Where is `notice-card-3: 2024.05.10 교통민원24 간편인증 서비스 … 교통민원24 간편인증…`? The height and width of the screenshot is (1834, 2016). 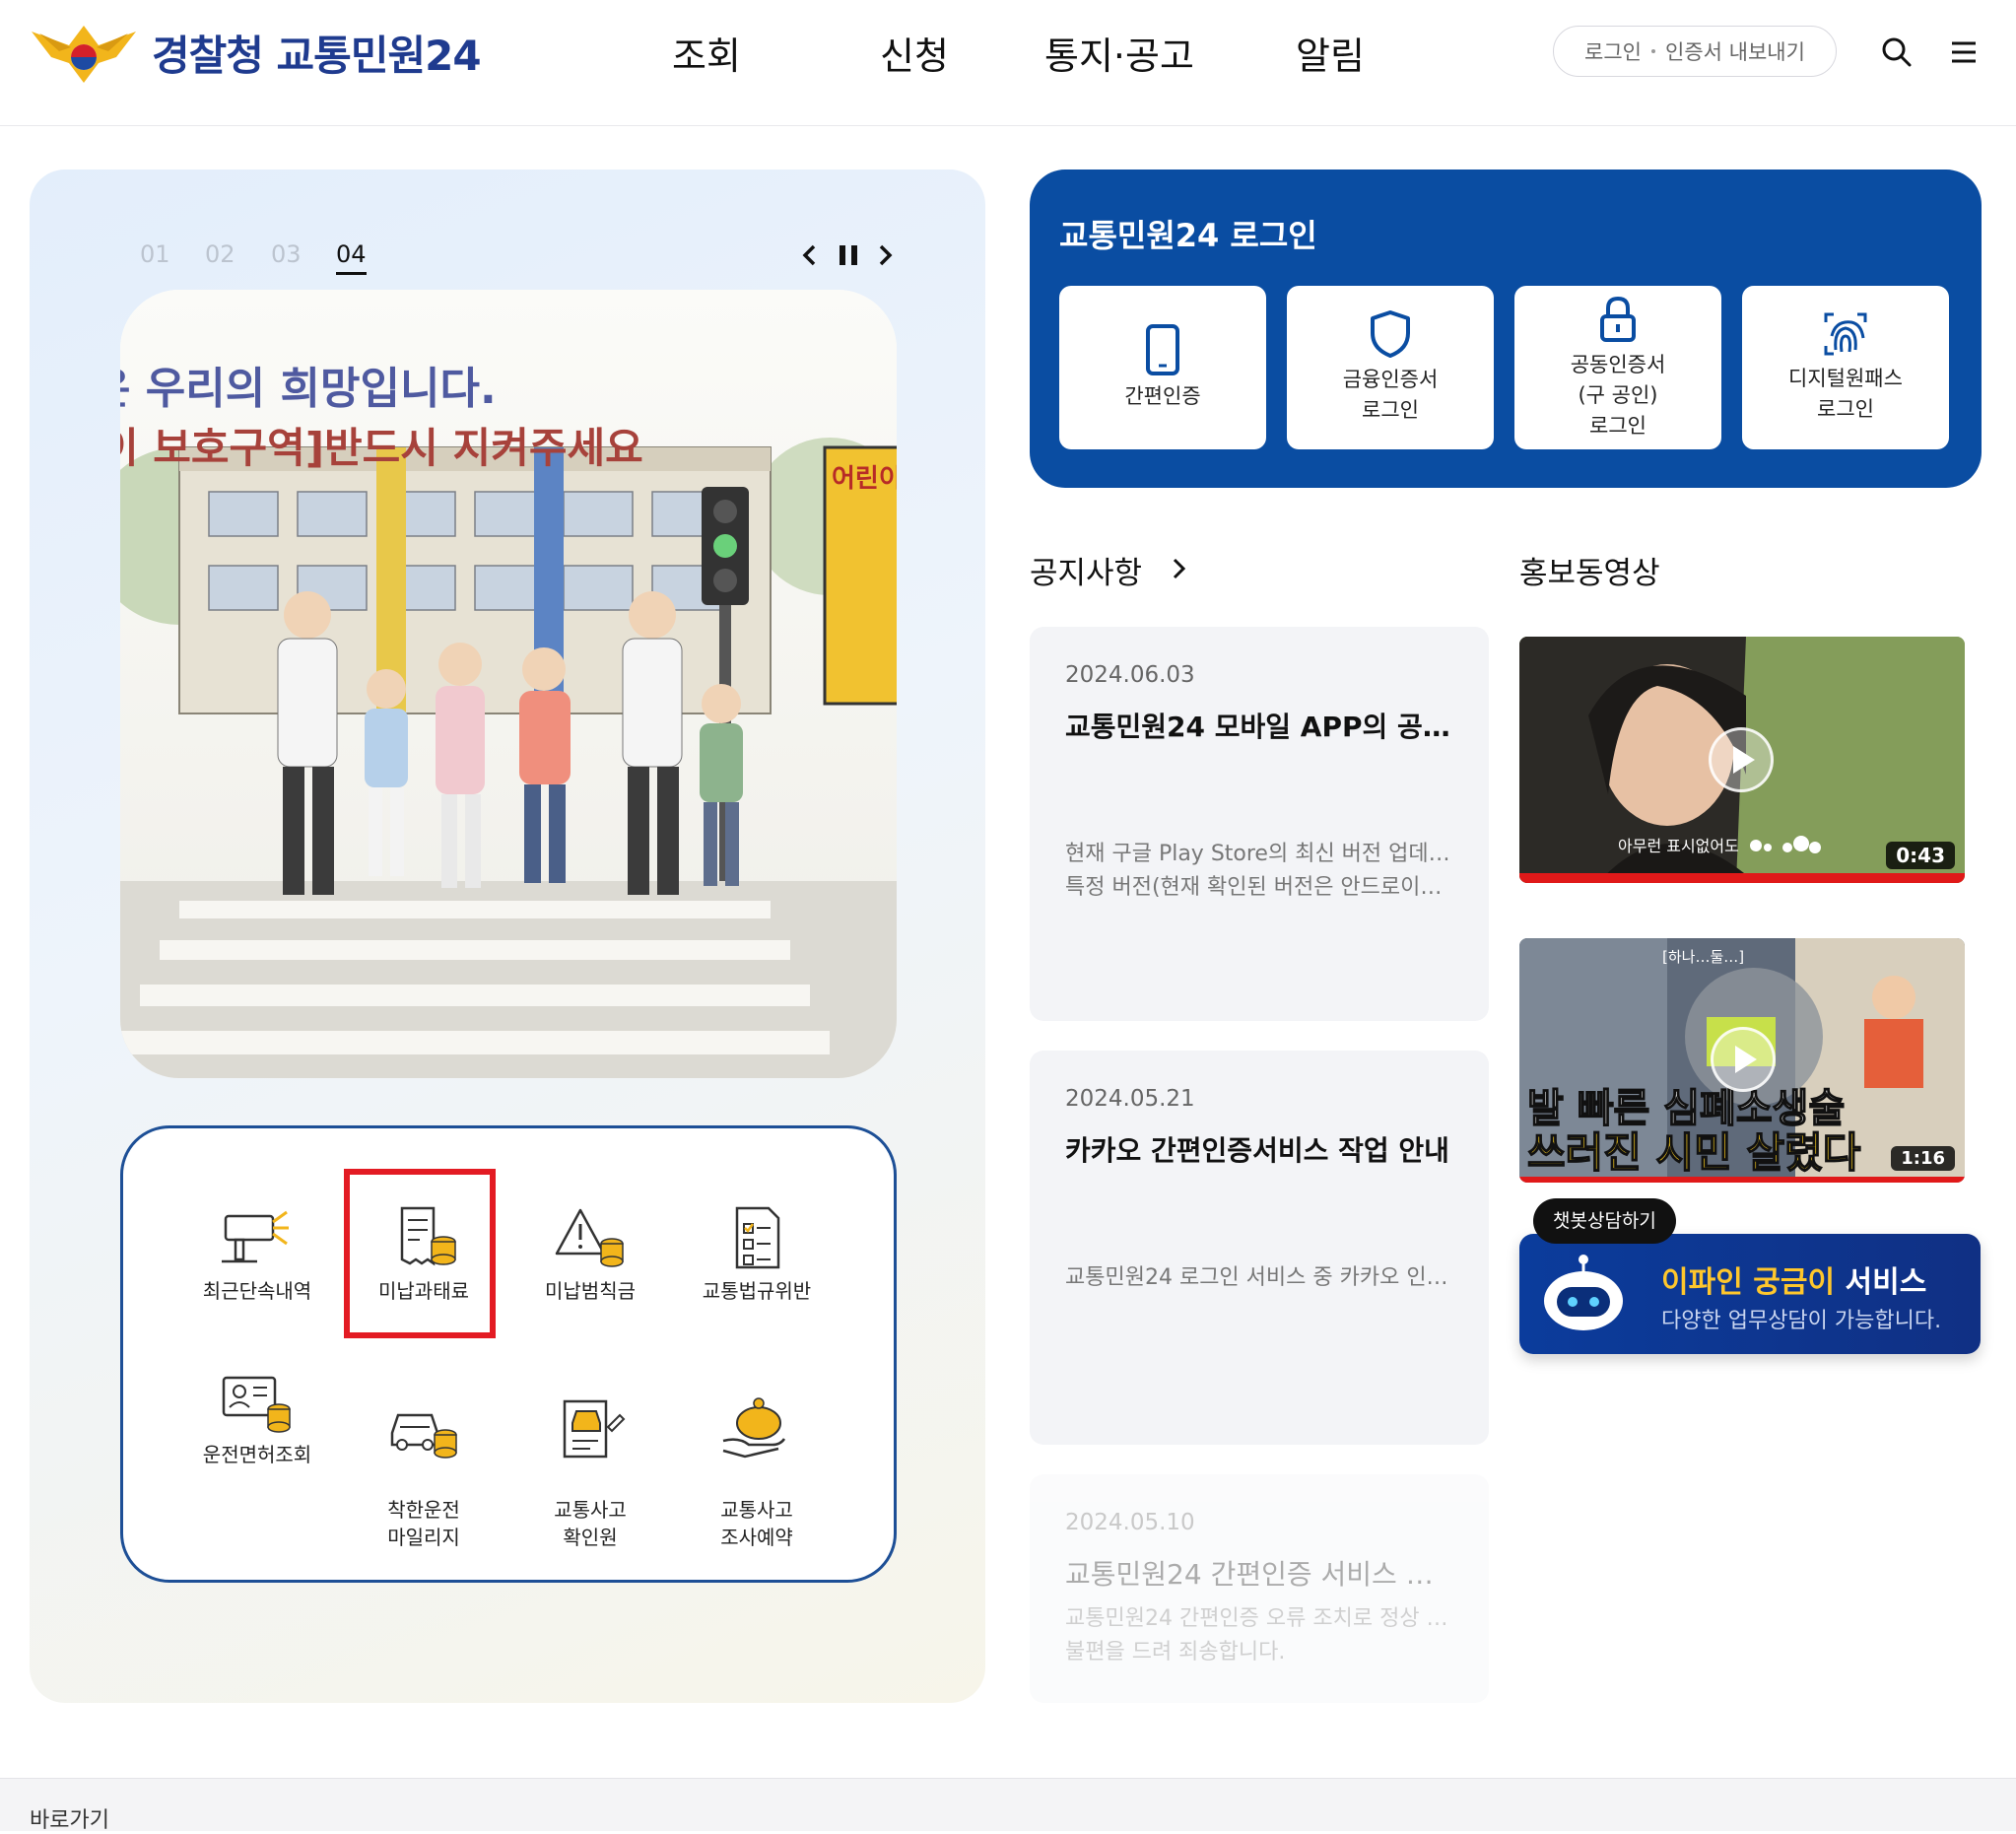 notice-card-3: 2024.05.10 교통민원24 간편인증 서비스 … 교통민원24 간편인증… is located at coordinates (1259, 1589).